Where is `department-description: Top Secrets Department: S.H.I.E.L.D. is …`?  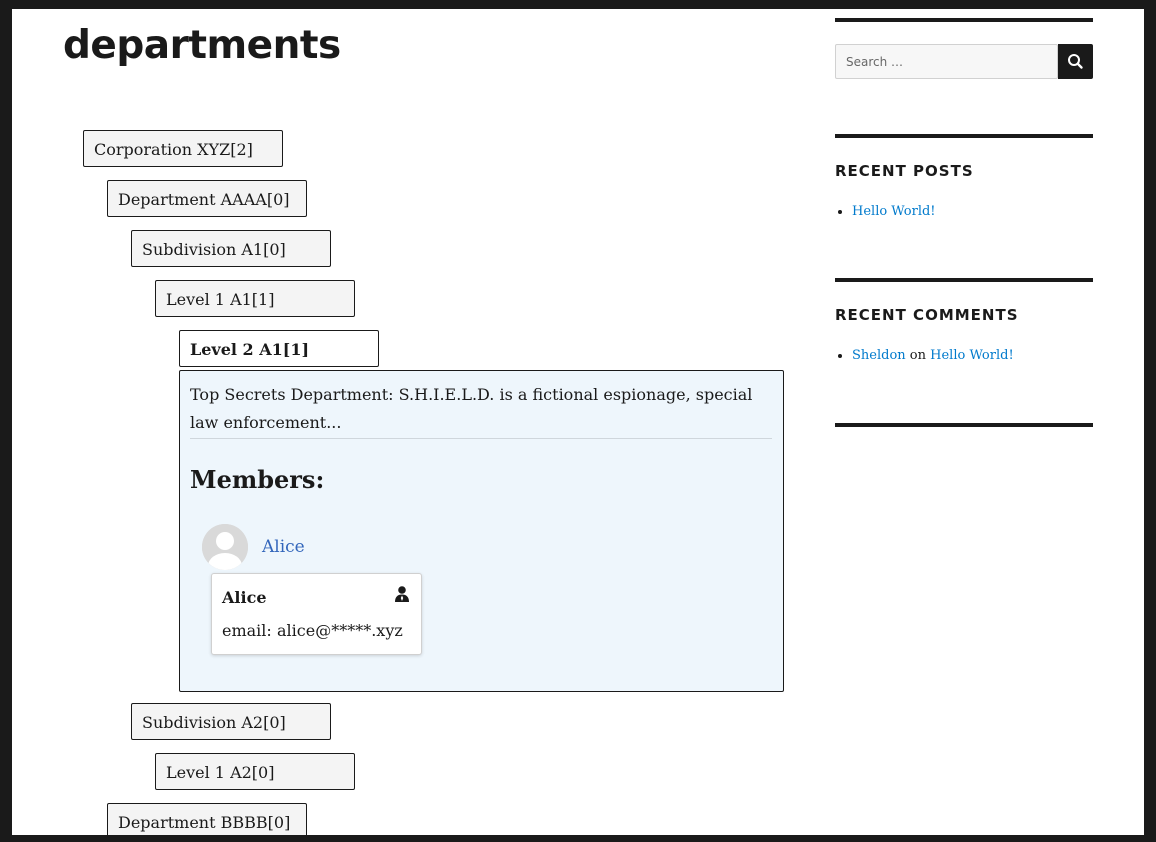 department-description: Top Secrets Department: S.H.I.E.L.D. is … is located at coordinates (481, 410).